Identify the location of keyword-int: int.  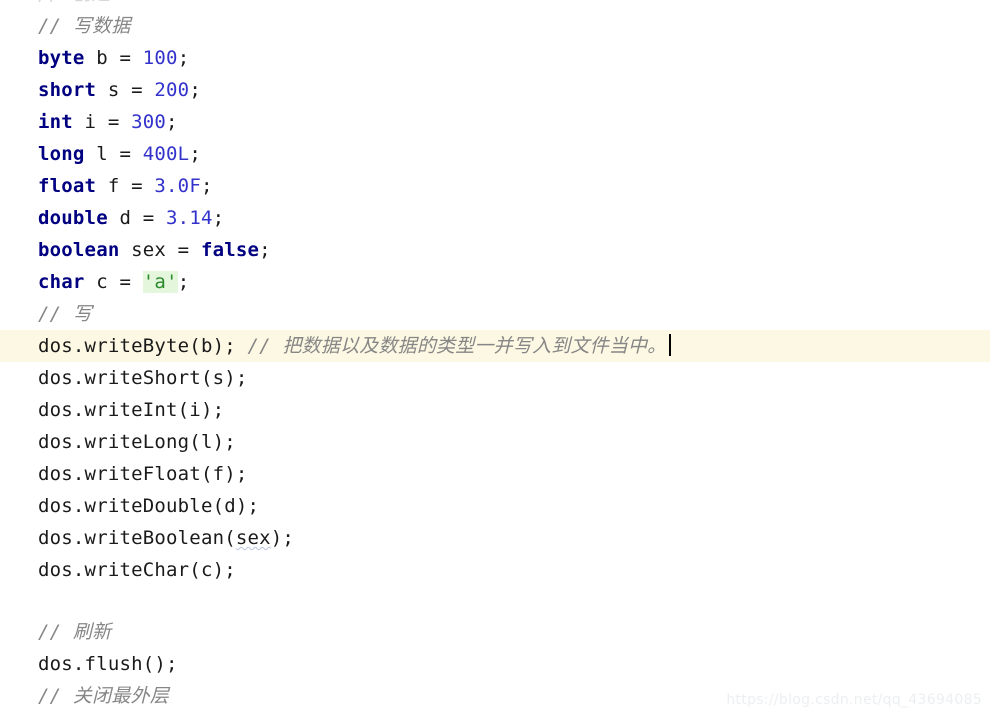
(55, 122).